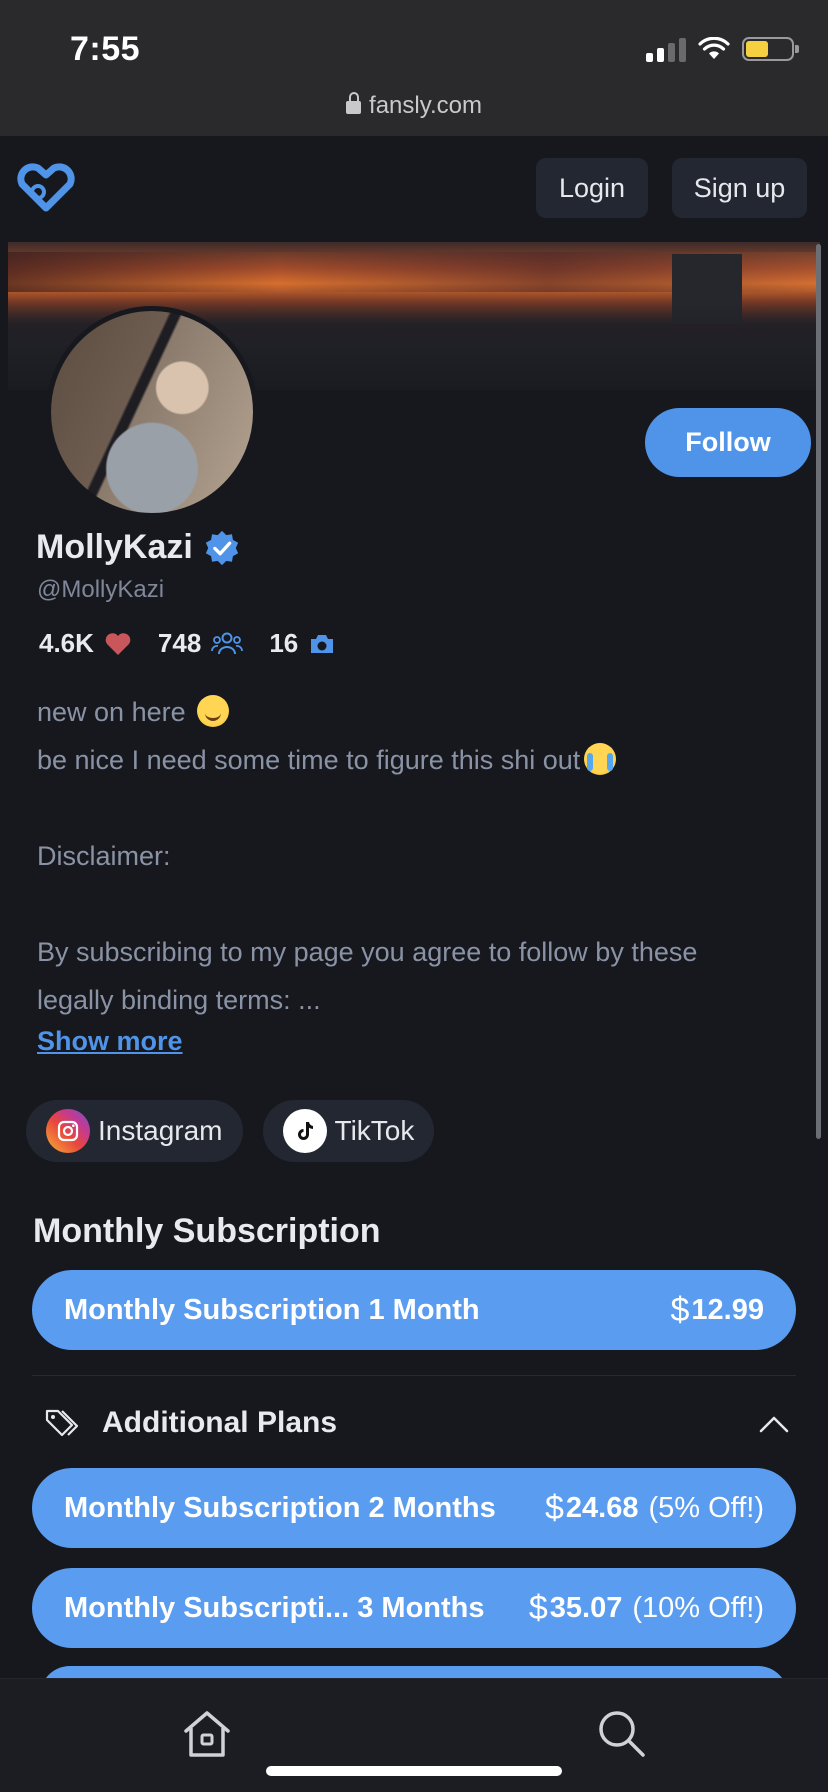 The height and width of the screenshot is (1792, 828). Describe the element at coordinates (414, 1771) in the screenshot. I see `home-indicator` at that location.